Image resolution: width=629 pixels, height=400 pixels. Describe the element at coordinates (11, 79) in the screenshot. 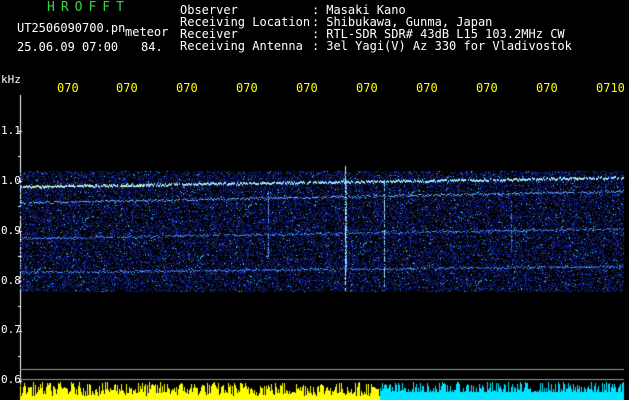

I see `frequency-unit: kHz` at that location.